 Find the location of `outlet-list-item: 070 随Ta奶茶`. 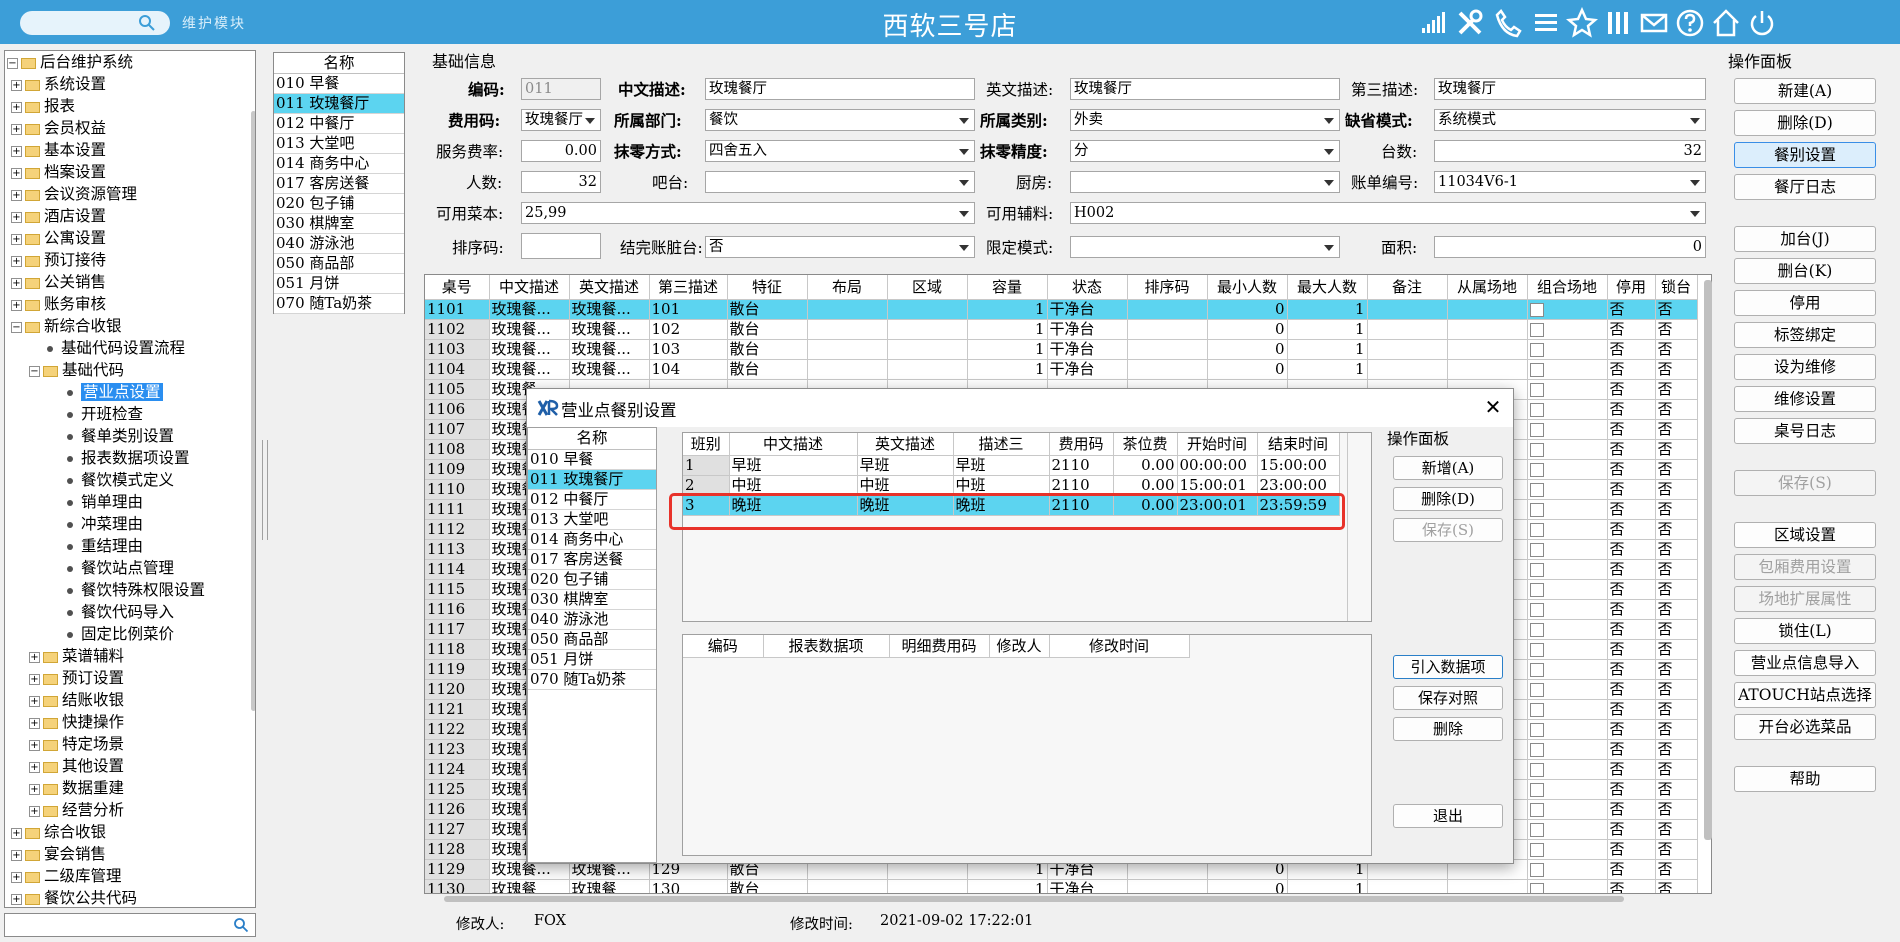

outlet-list-item: 070 随Ta奶茶 is located at coordinates (339, 304).